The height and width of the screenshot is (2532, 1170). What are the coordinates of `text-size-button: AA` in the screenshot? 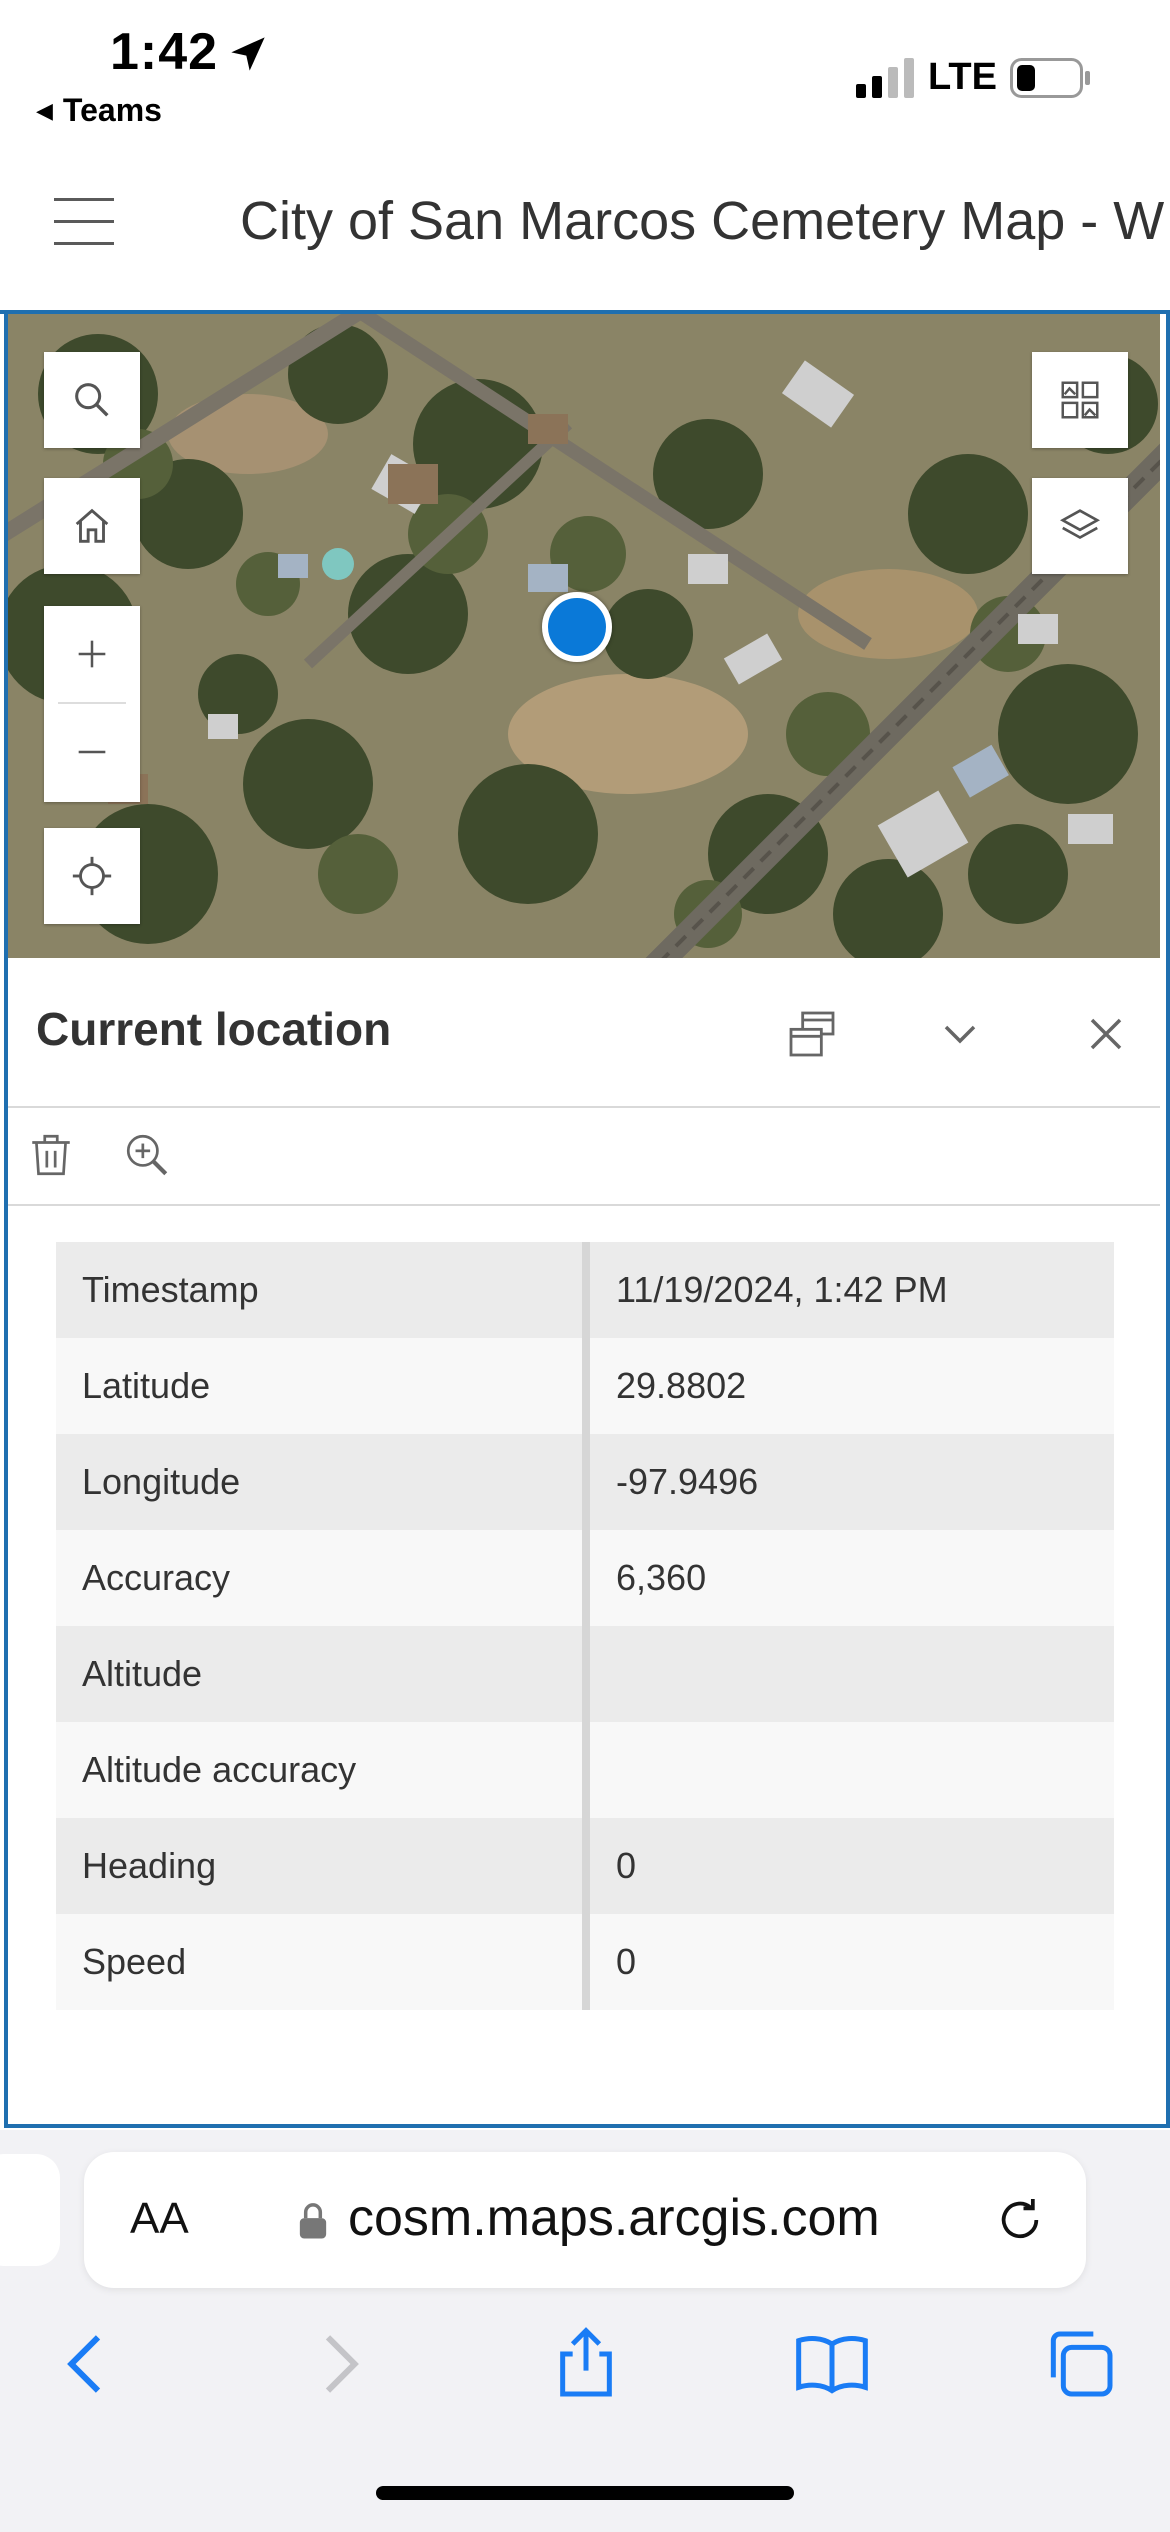 It's located at (159, 2219).